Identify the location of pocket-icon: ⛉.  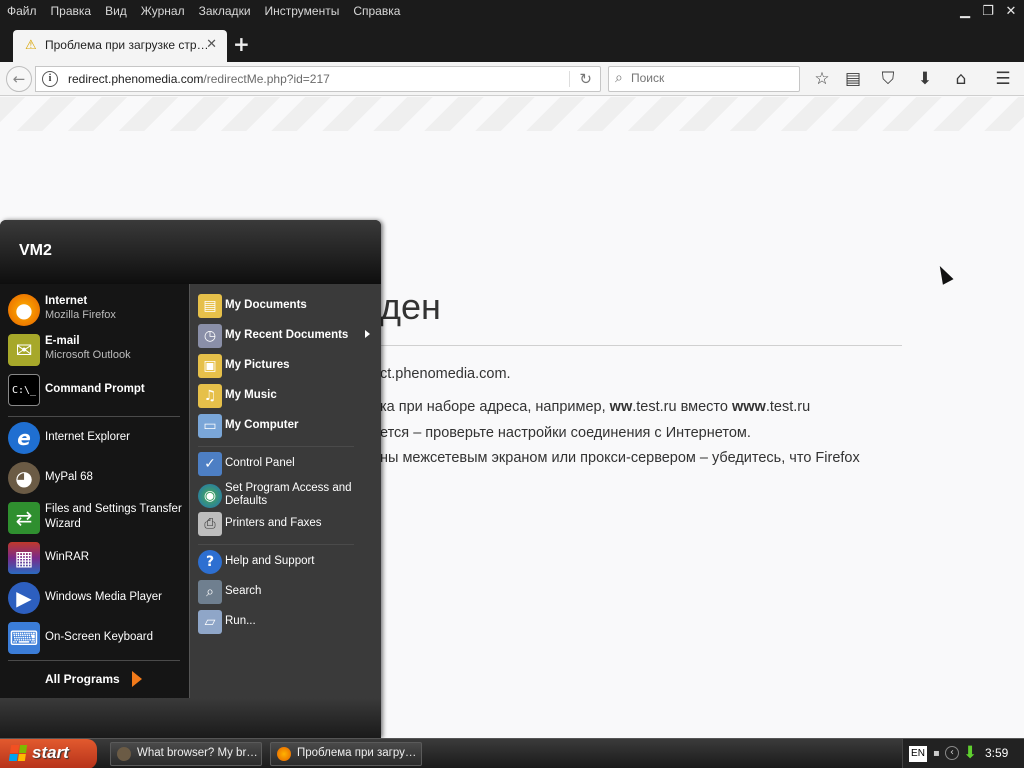
(888, 79).